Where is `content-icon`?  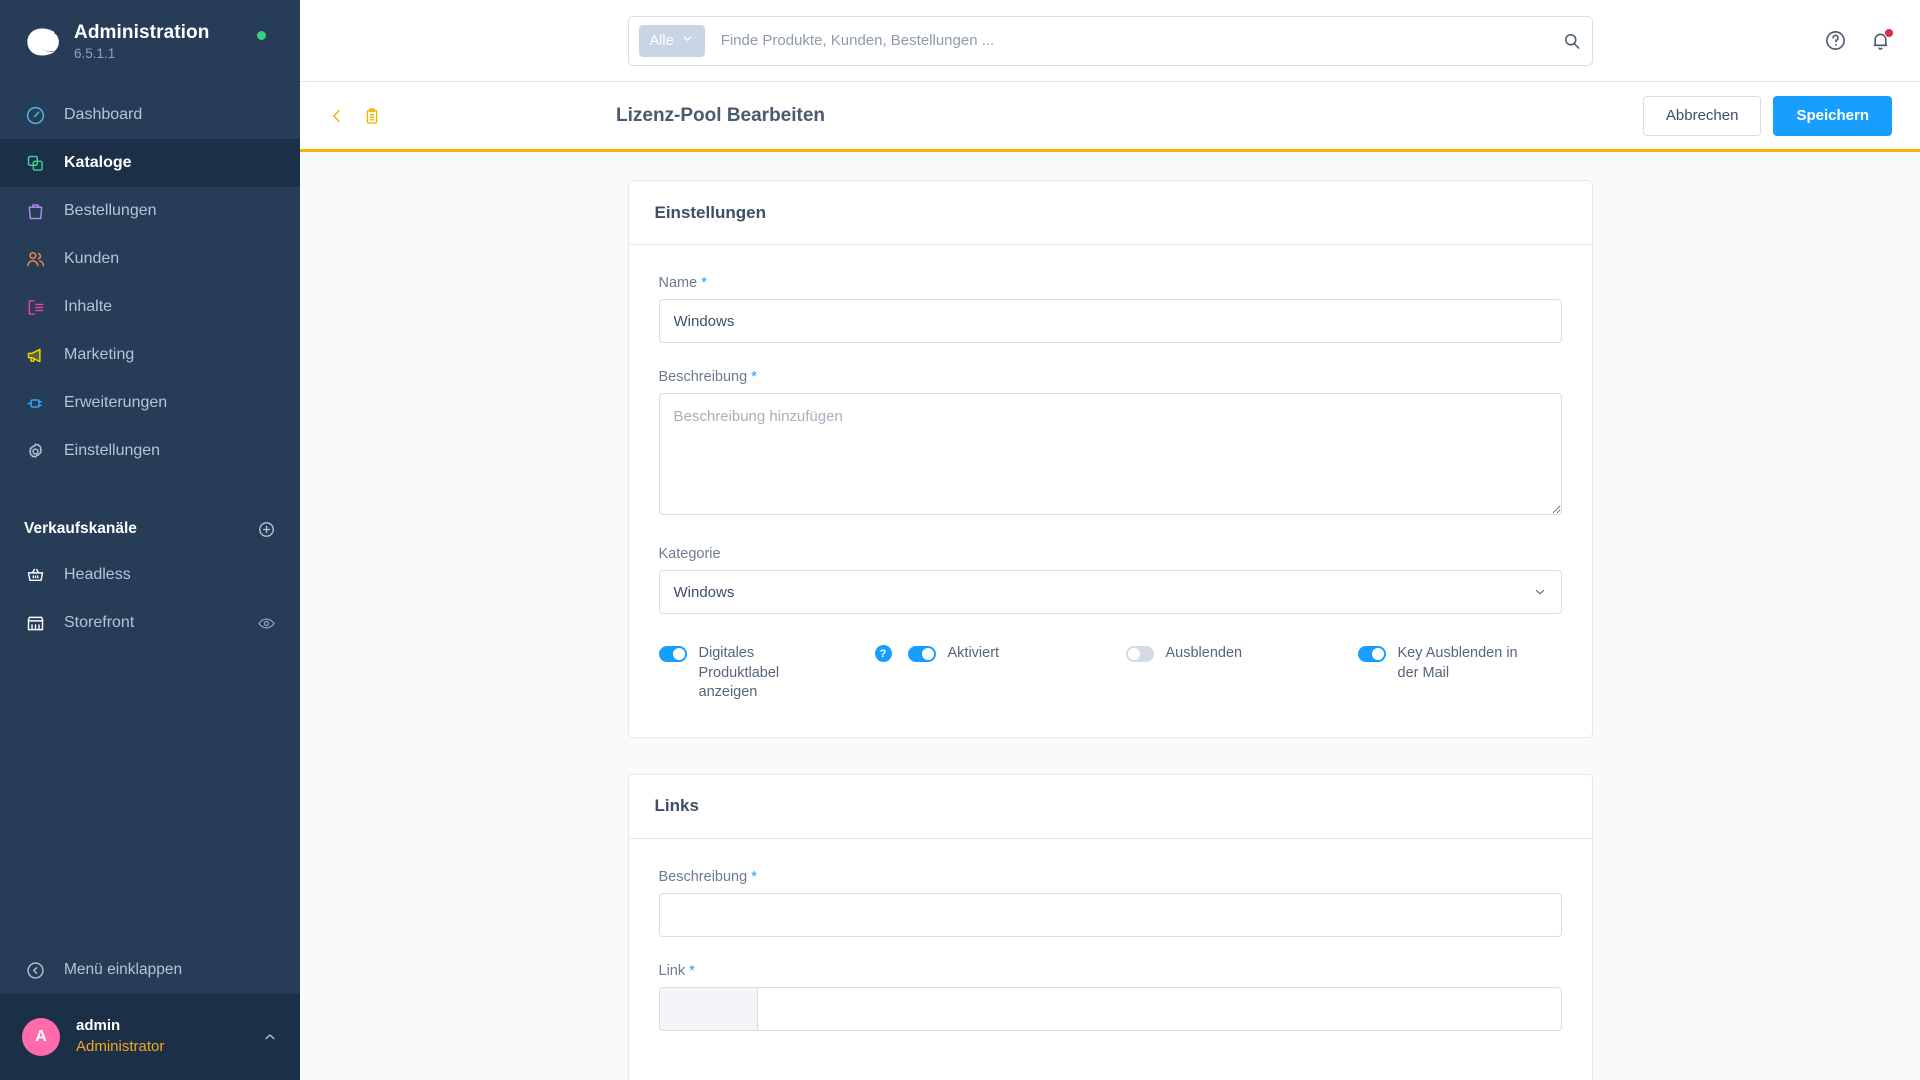 content-icon is located at coordinates (35, 307).